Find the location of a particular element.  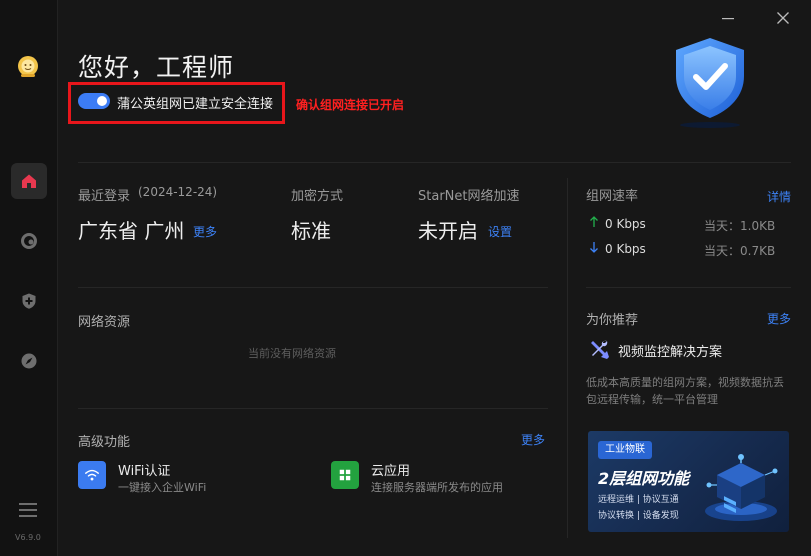

sidebar-item-security is located at coordinates (29, 301).